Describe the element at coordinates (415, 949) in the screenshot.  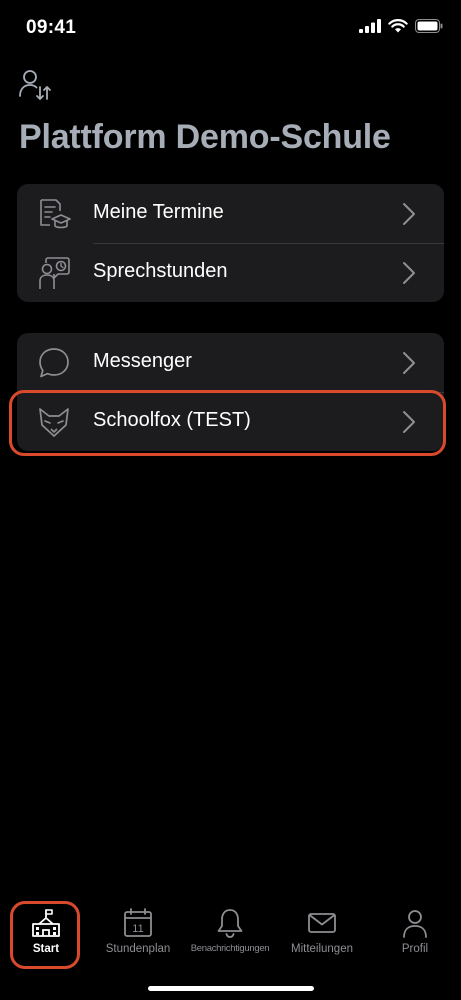
I see `tab-label: Profil` at that location.